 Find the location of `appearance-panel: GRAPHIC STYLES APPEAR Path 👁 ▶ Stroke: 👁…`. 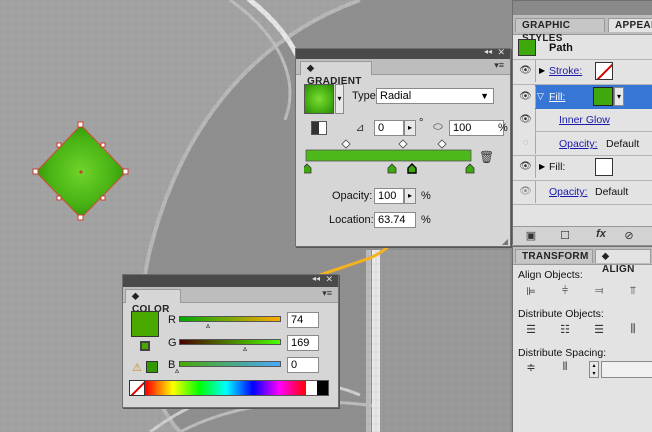

appearance-panel: GRAPHIC STYLES APPEAR Path 👁 ▶ Stroke: 👁… is located at coordinates (582, 122).